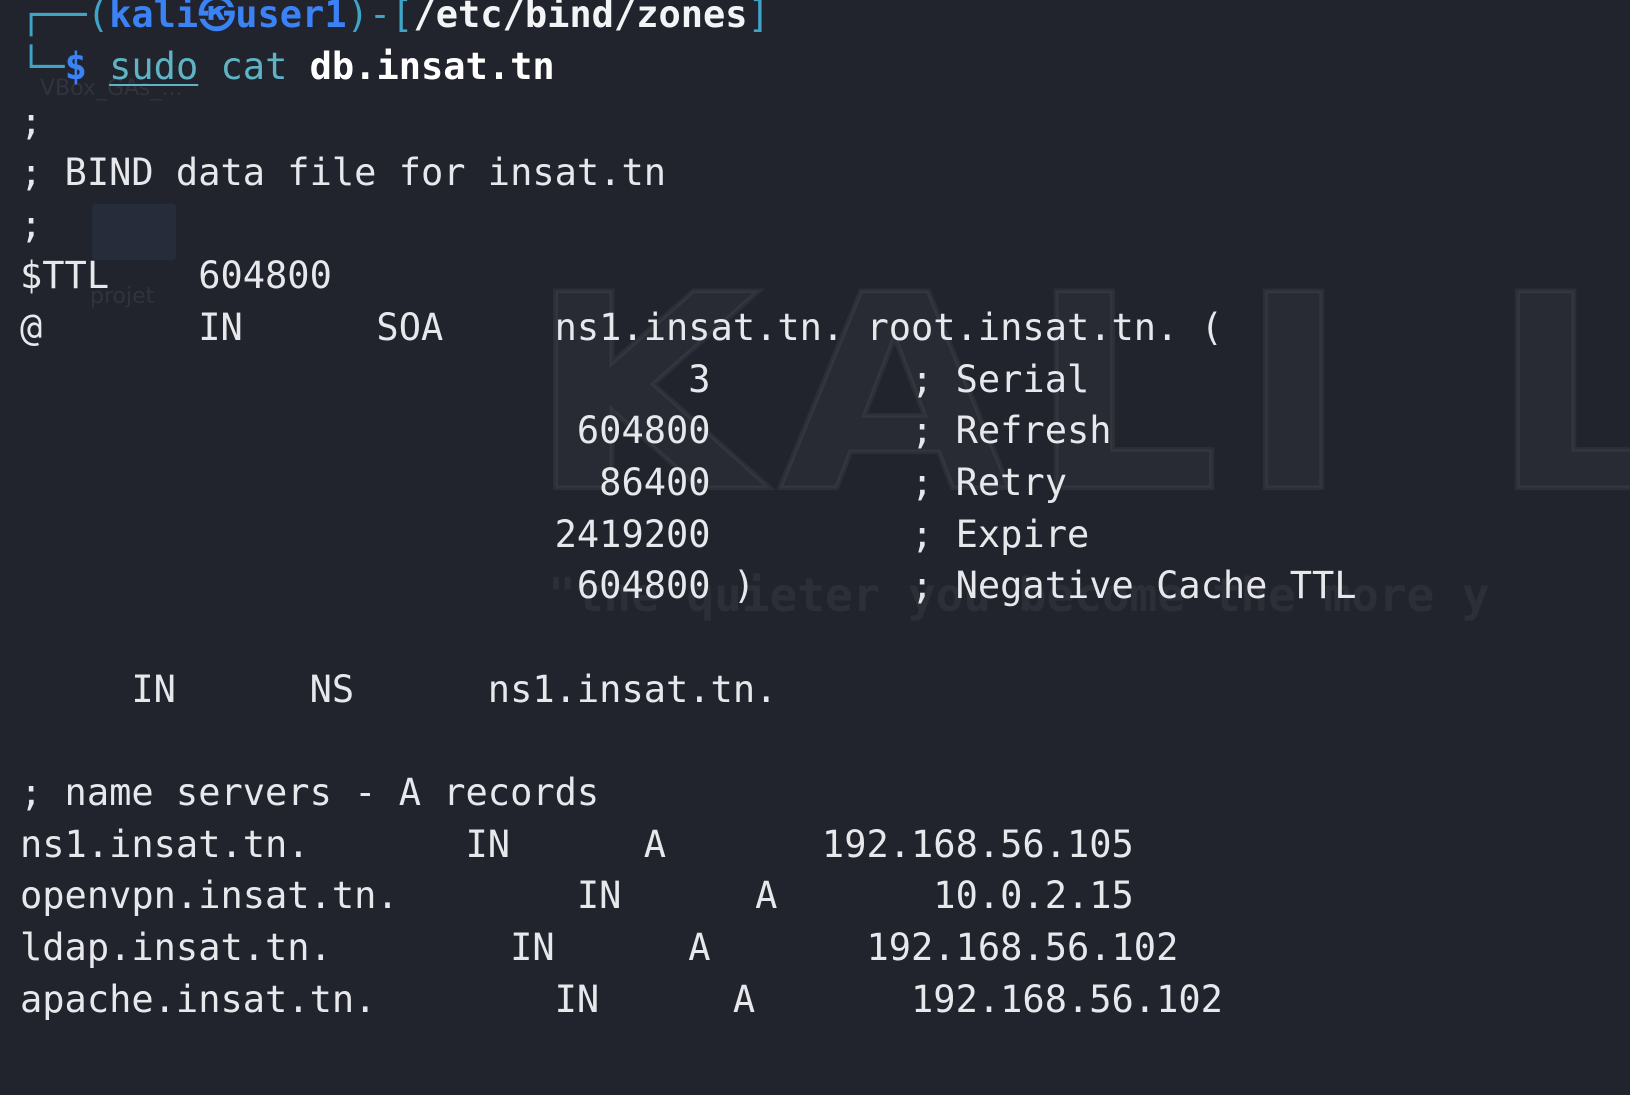 Image resolution: width=1630 pixels, height=1095 pixels. What do you see at coordinates (688, 585) in the screenshot?
I see `output-line: 604800 ) ; Negative Cache TTL` at bounding box center [688, 585].